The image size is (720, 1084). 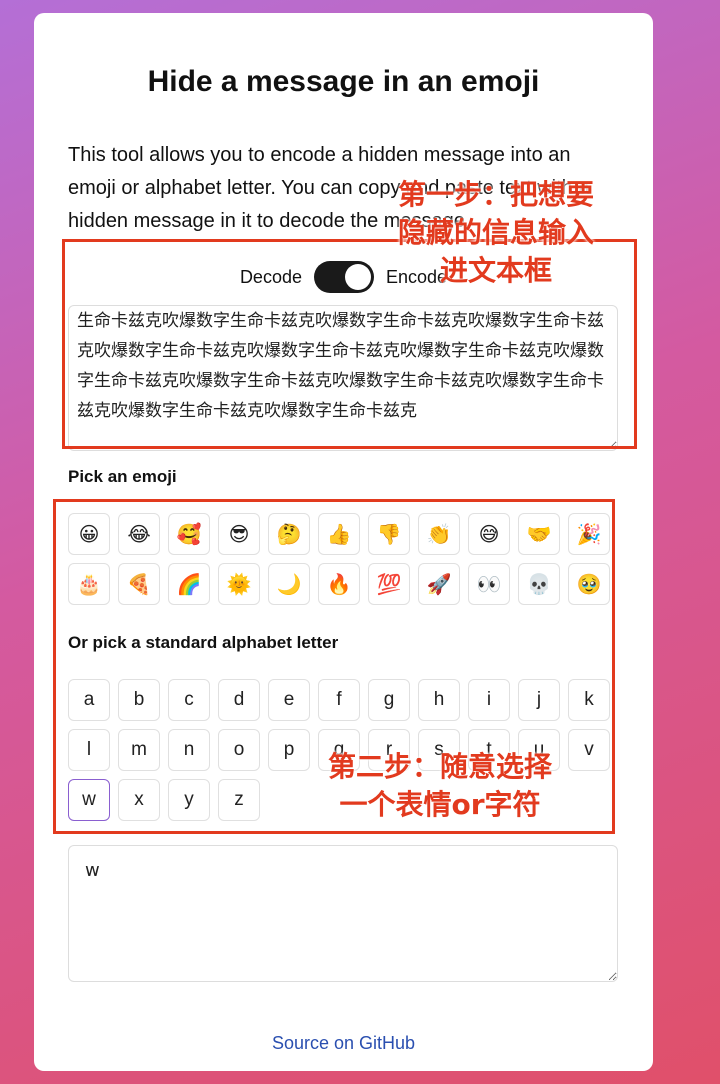 I want to click on letter-option-z: z, so click(x=239, y=800).